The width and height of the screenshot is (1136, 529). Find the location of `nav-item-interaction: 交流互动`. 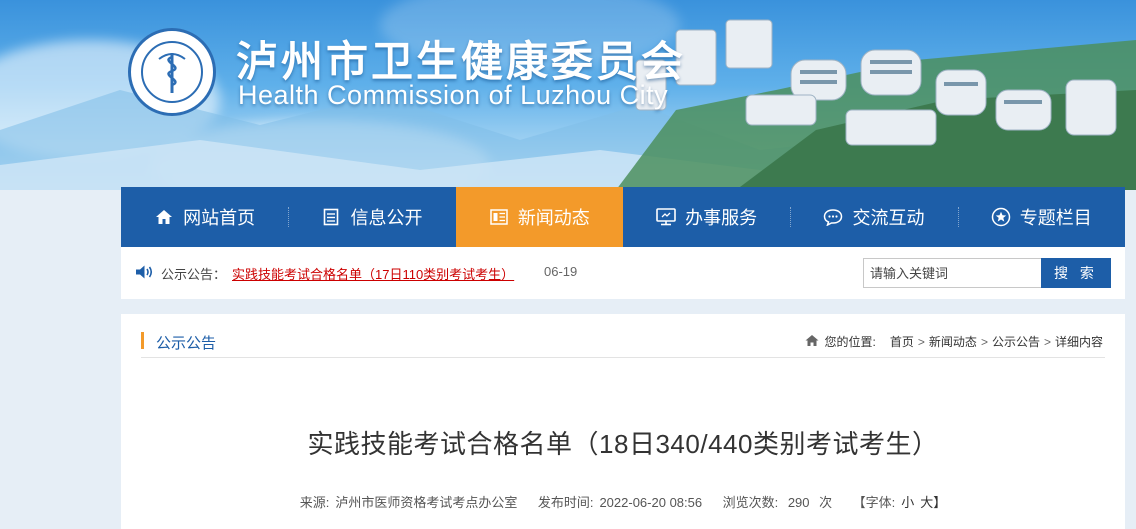

nav-item-interaction: 交流互动 is located at coordinates (873, 217).